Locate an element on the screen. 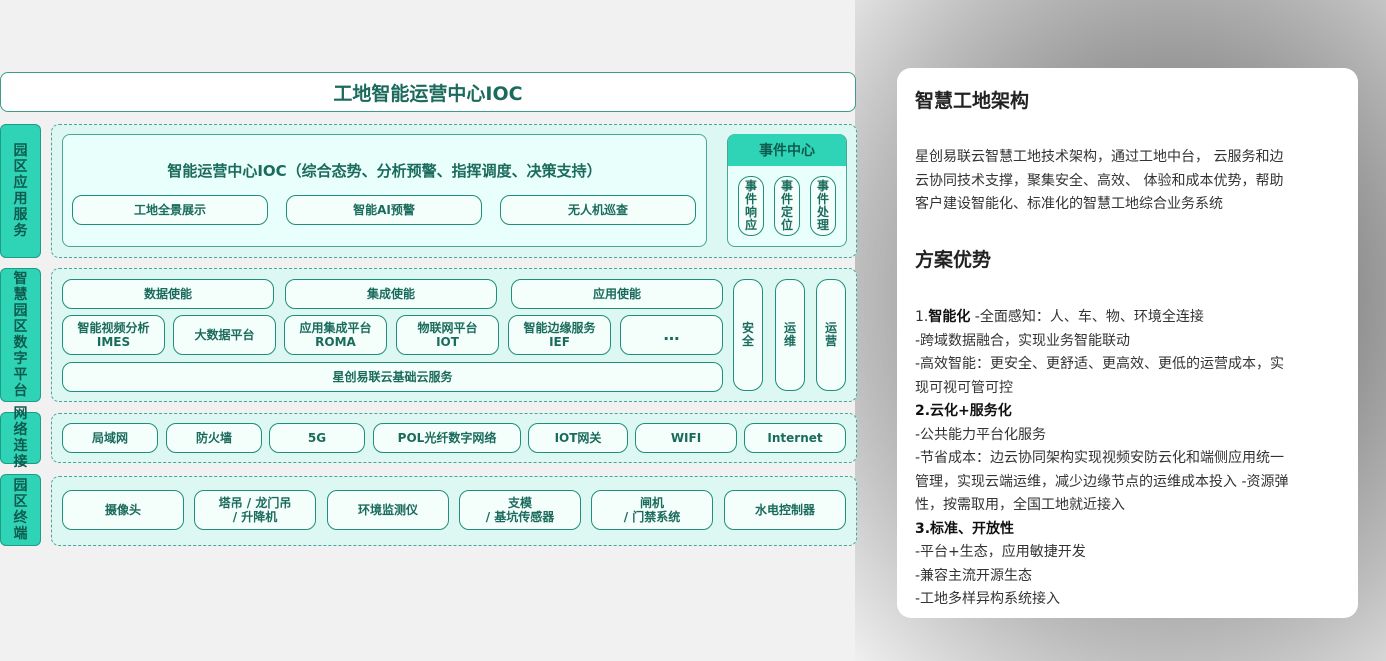  ioc-box is located at coordinates (384, 190).